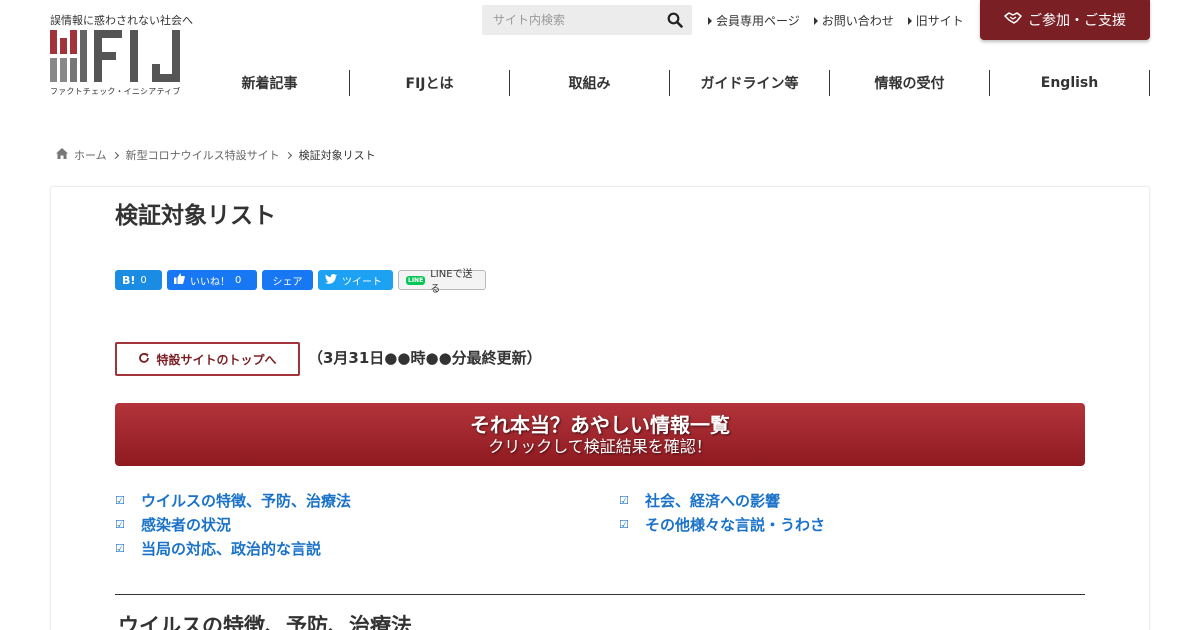 The height and width of the screenshot is (630, 1200). I want to click on fb-like-label: いいね！, so click(210, 282).